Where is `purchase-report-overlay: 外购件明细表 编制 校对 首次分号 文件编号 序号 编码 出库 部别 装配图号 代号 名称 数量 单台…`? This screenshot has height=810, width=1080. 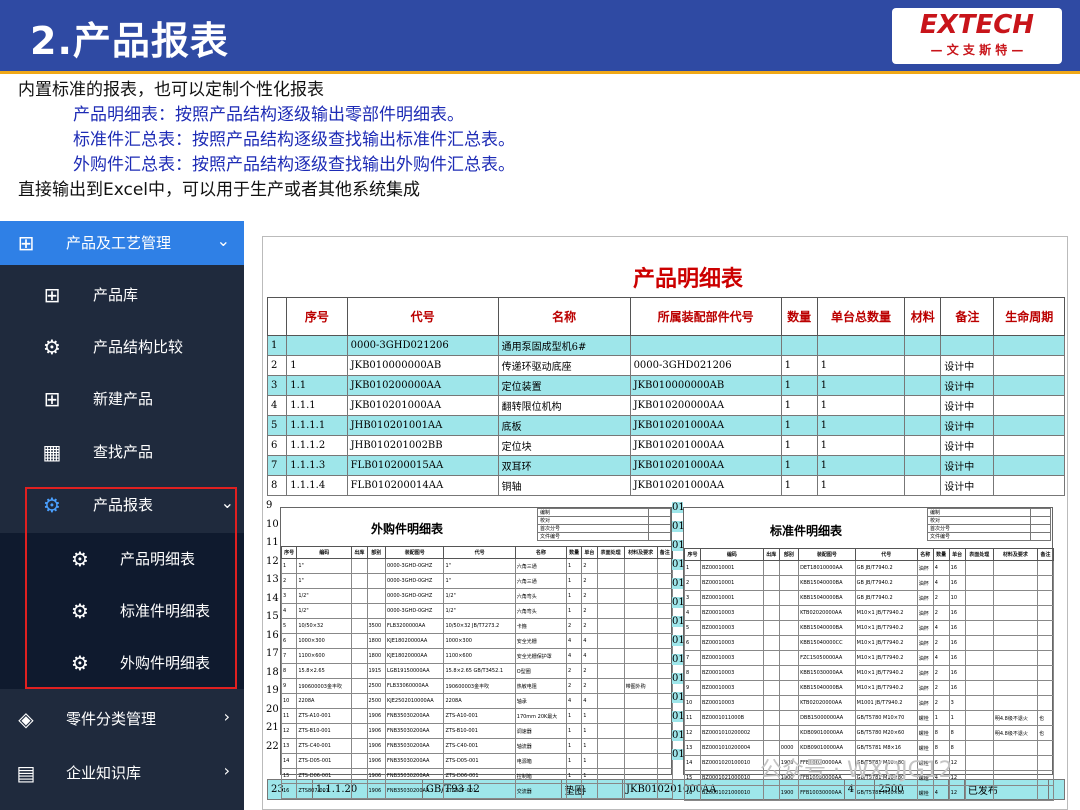 purchase-report-overlay: 外购件明细表 编制 校对 首次分号 文件编号 序号 编码 出库 部别 装配图号 代号 名称 数量 单台… is located at coordinates (477, 653).